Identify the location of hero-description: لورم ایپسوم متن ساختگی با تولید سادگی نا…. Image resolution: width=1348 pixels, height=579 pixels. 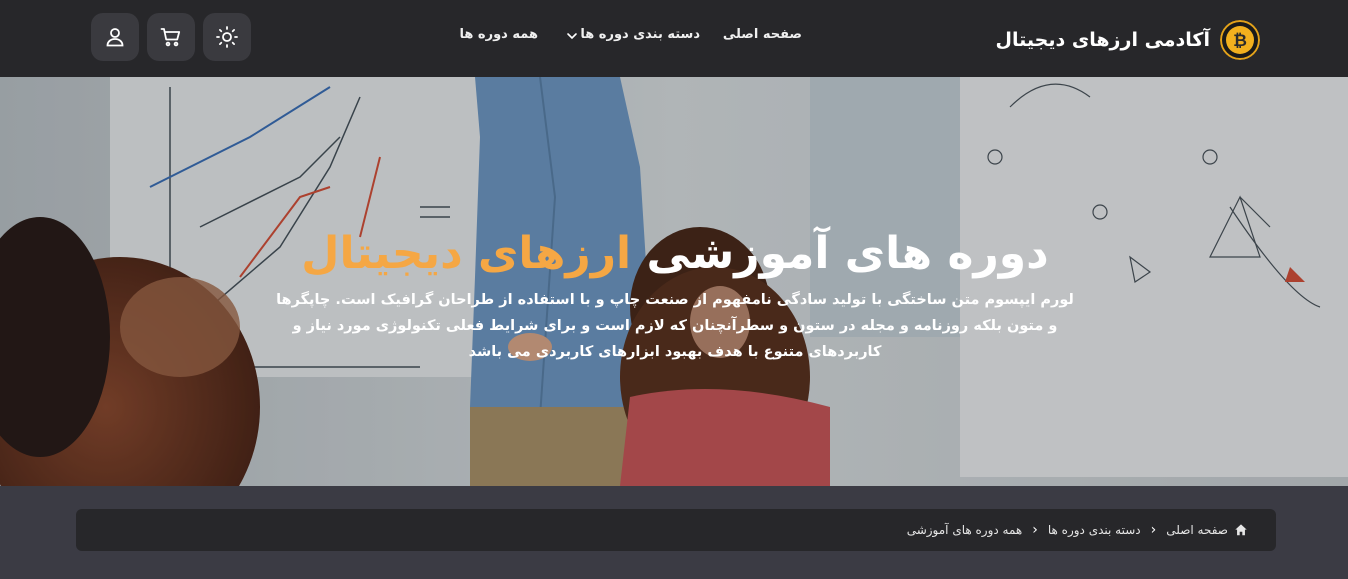
(675, 326).